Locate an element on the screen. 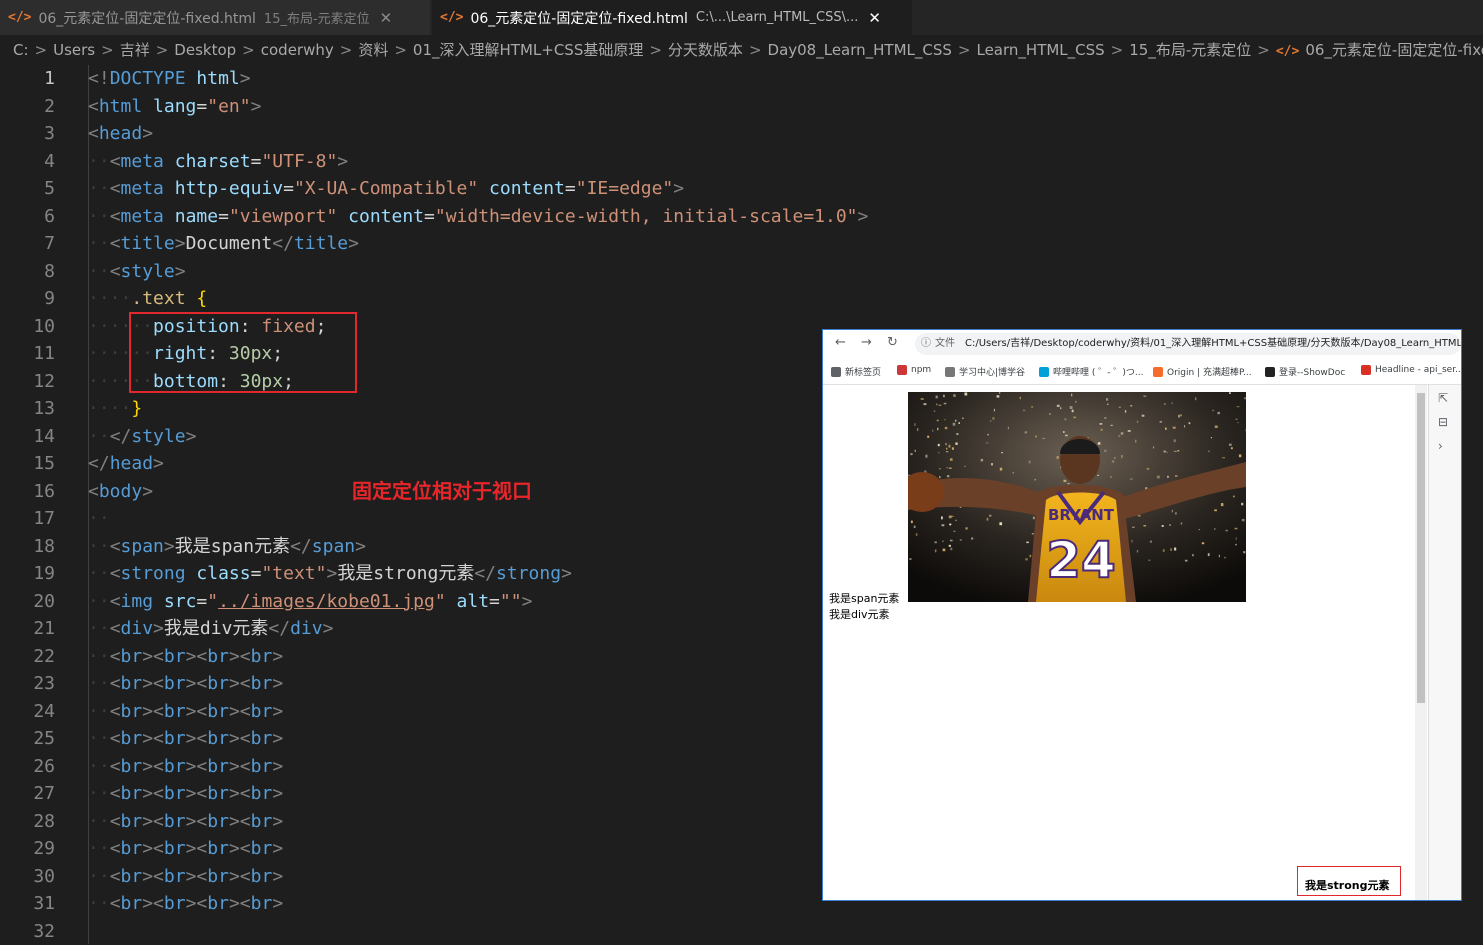  code-token: div is located at coordinates (137, 628).